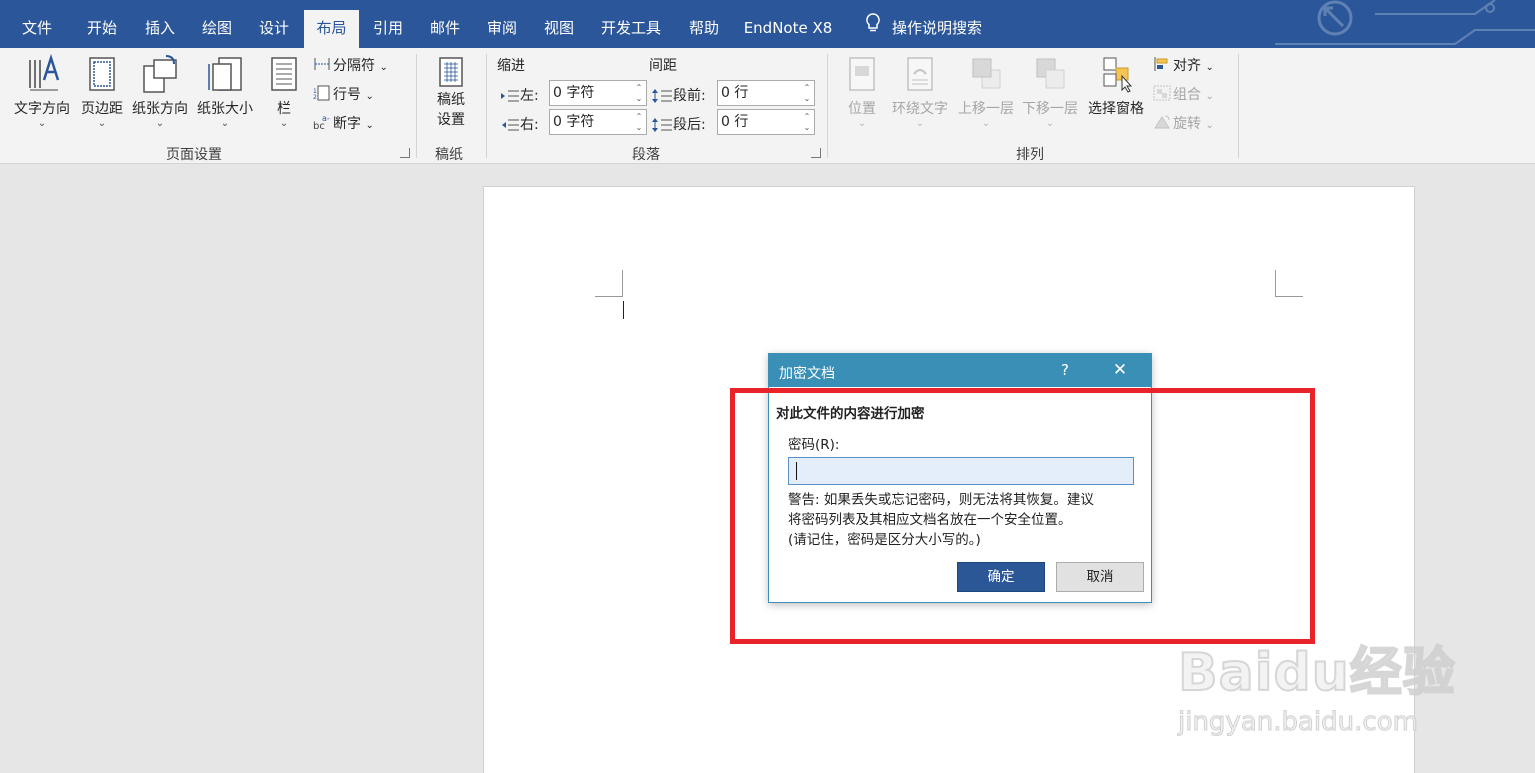 The width and height of the screenshot is (1535, 773). I want to click on watermark-logo: Baidu经验, so click(1316, 673).